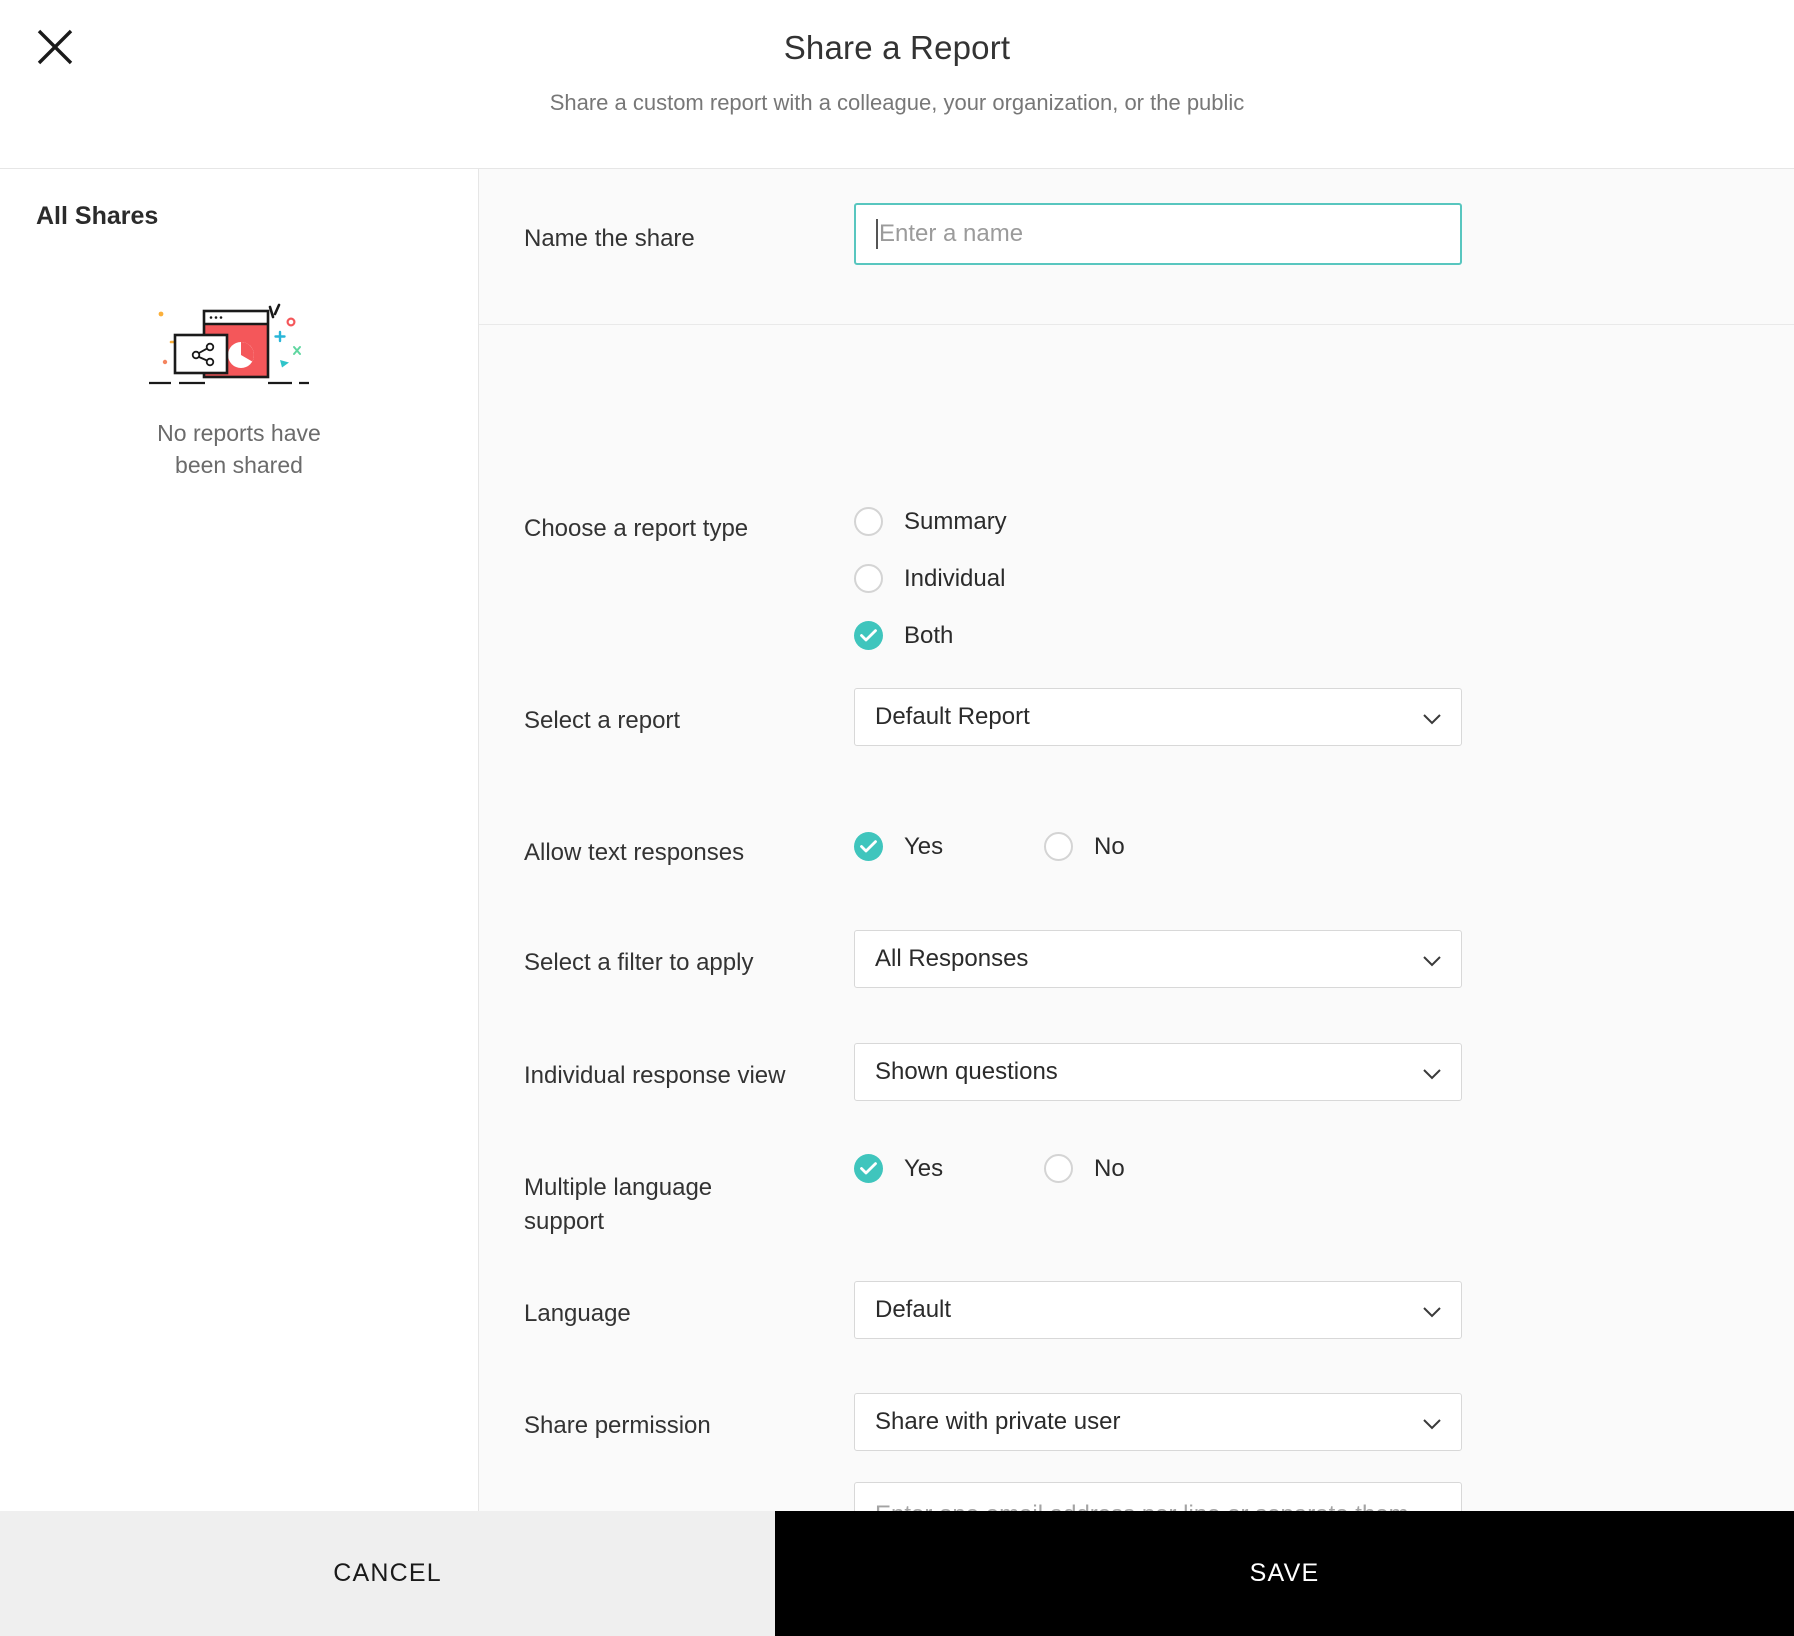  Describe the element at coordinates (1084, 1168) in the screenshot. I see `multiple-language-support-no: No` at that location.